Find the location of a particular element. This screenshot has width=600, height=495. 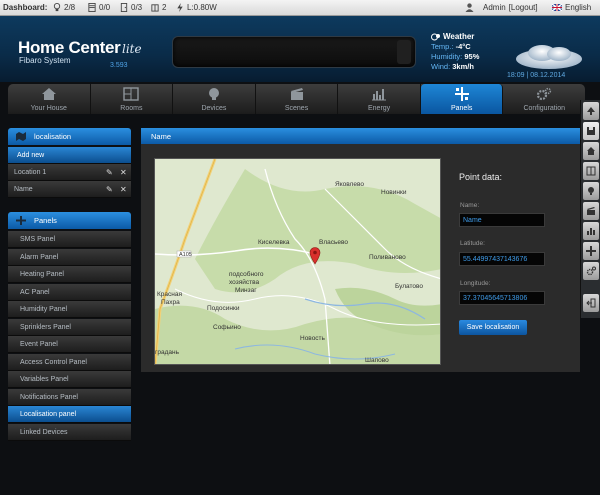

localisation-header: localisation is located at coordinates (69, 136).